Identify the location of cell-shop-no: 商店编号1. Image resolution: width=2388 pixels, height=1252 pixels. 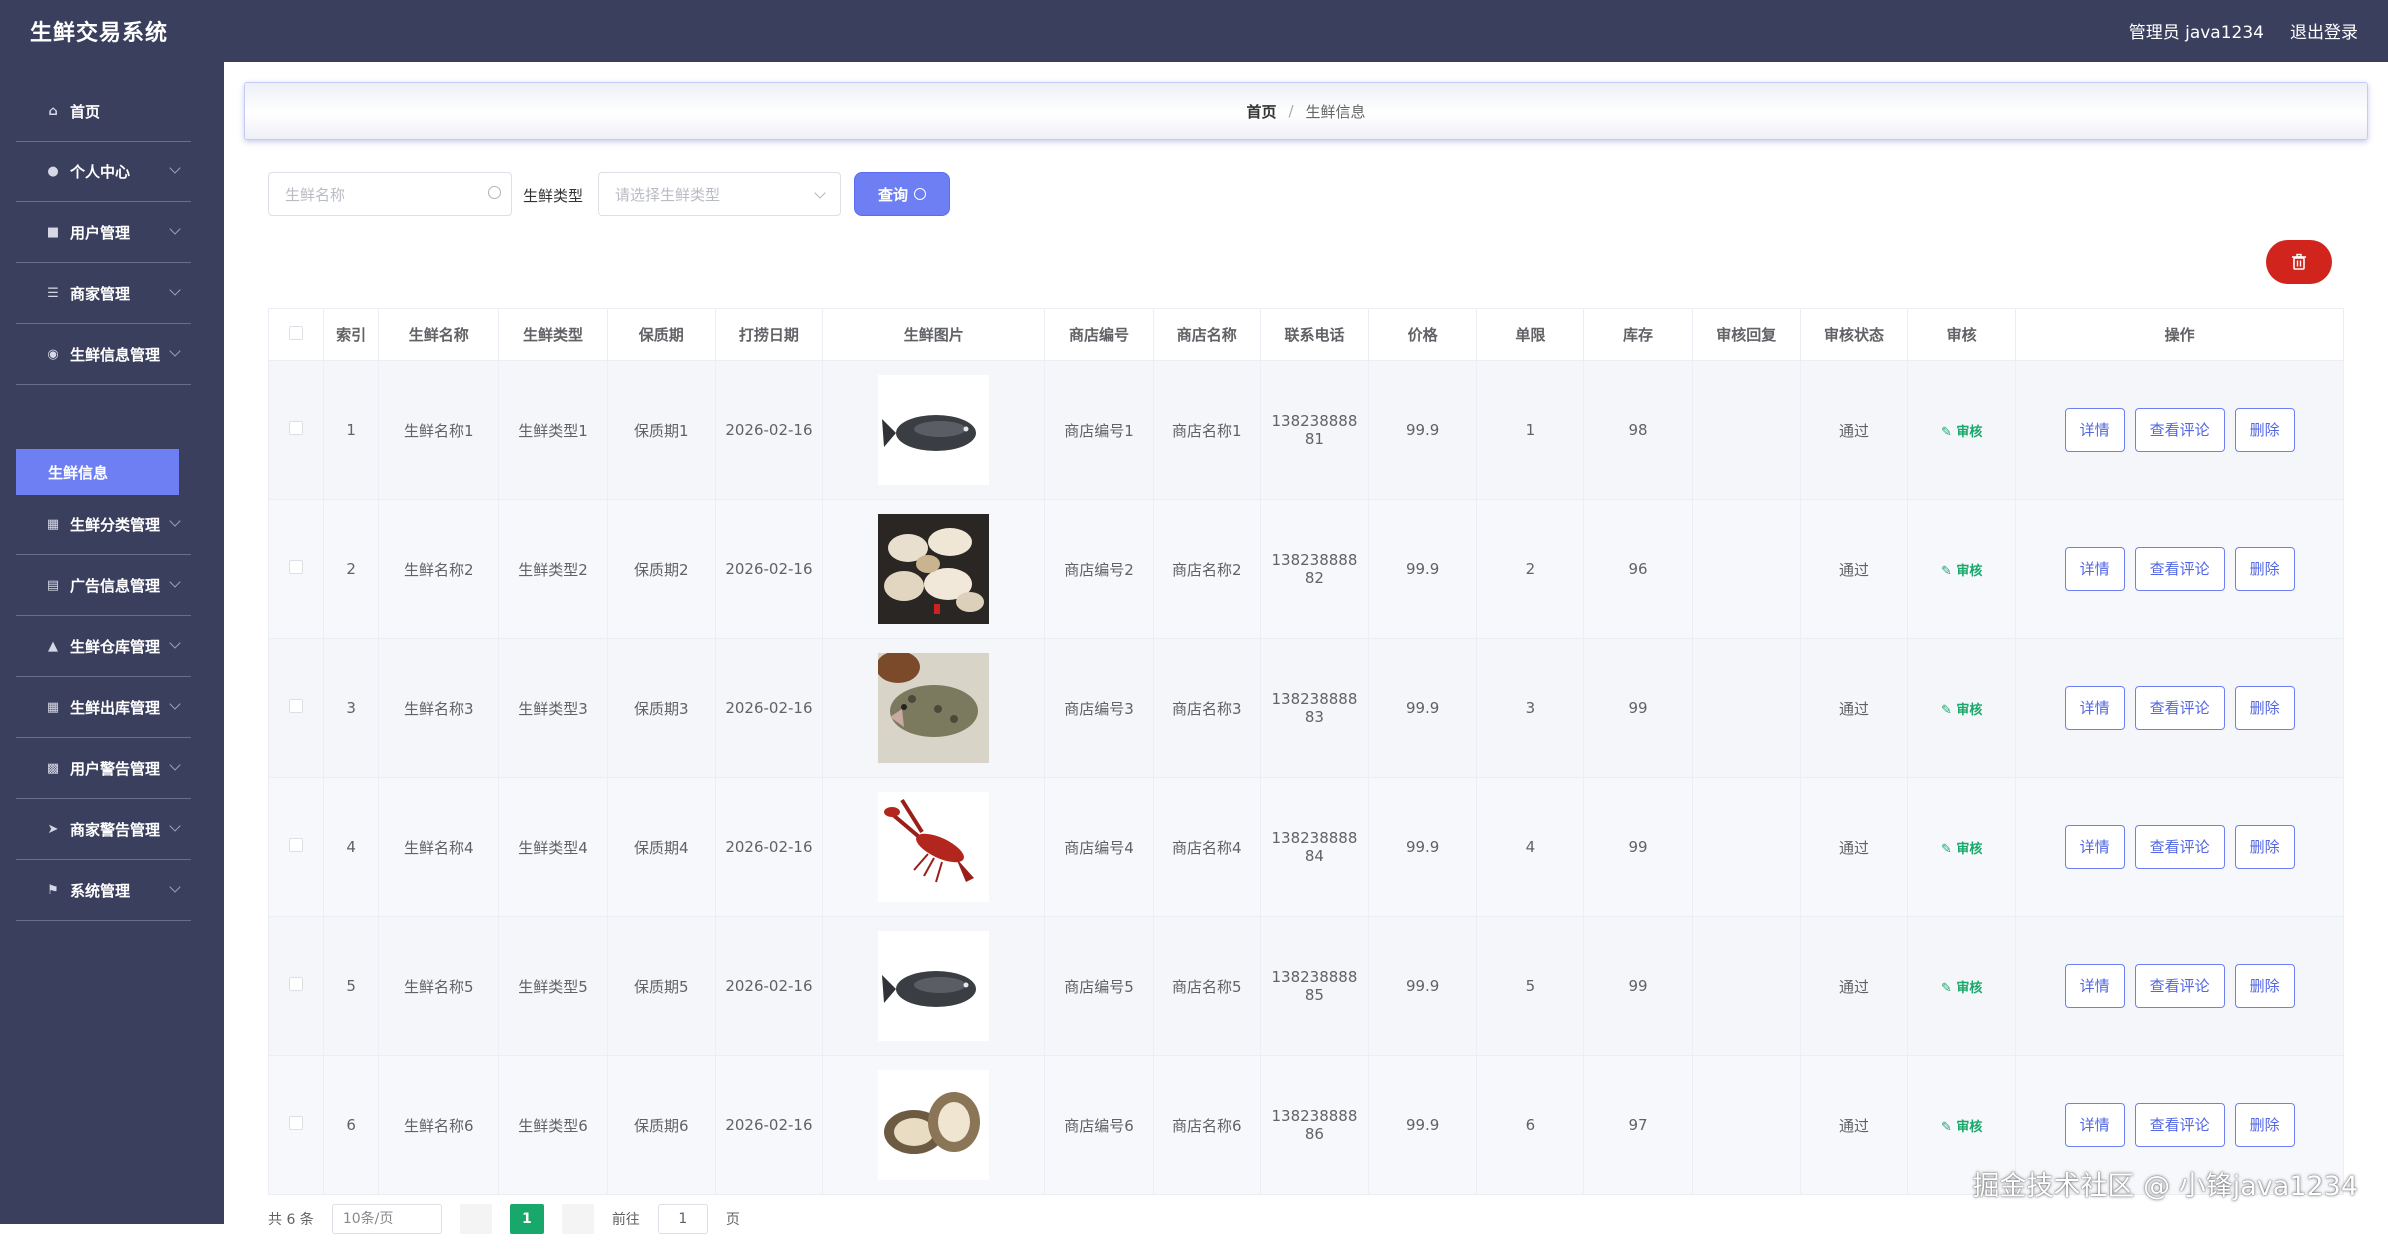
(1099, 430).